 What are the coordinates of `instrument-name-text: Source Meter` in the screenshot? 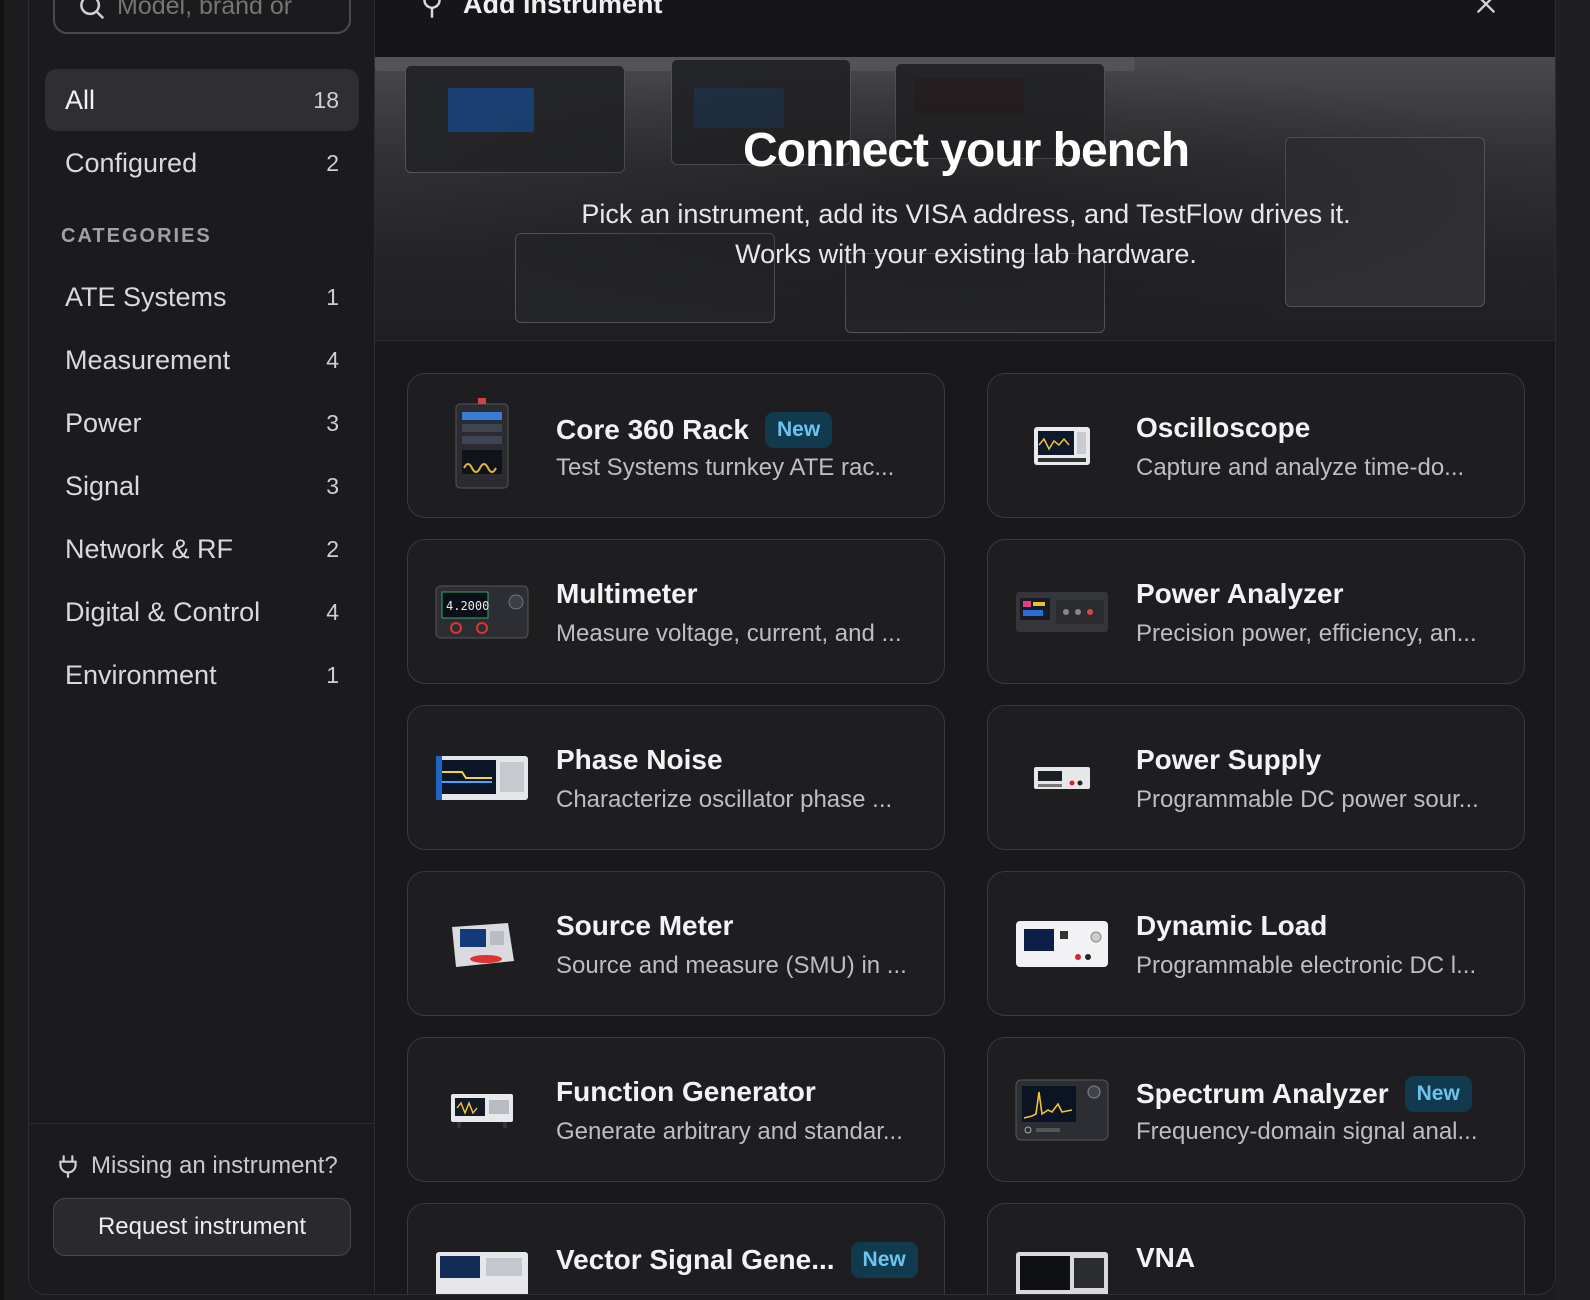 It's located at (645, 925).